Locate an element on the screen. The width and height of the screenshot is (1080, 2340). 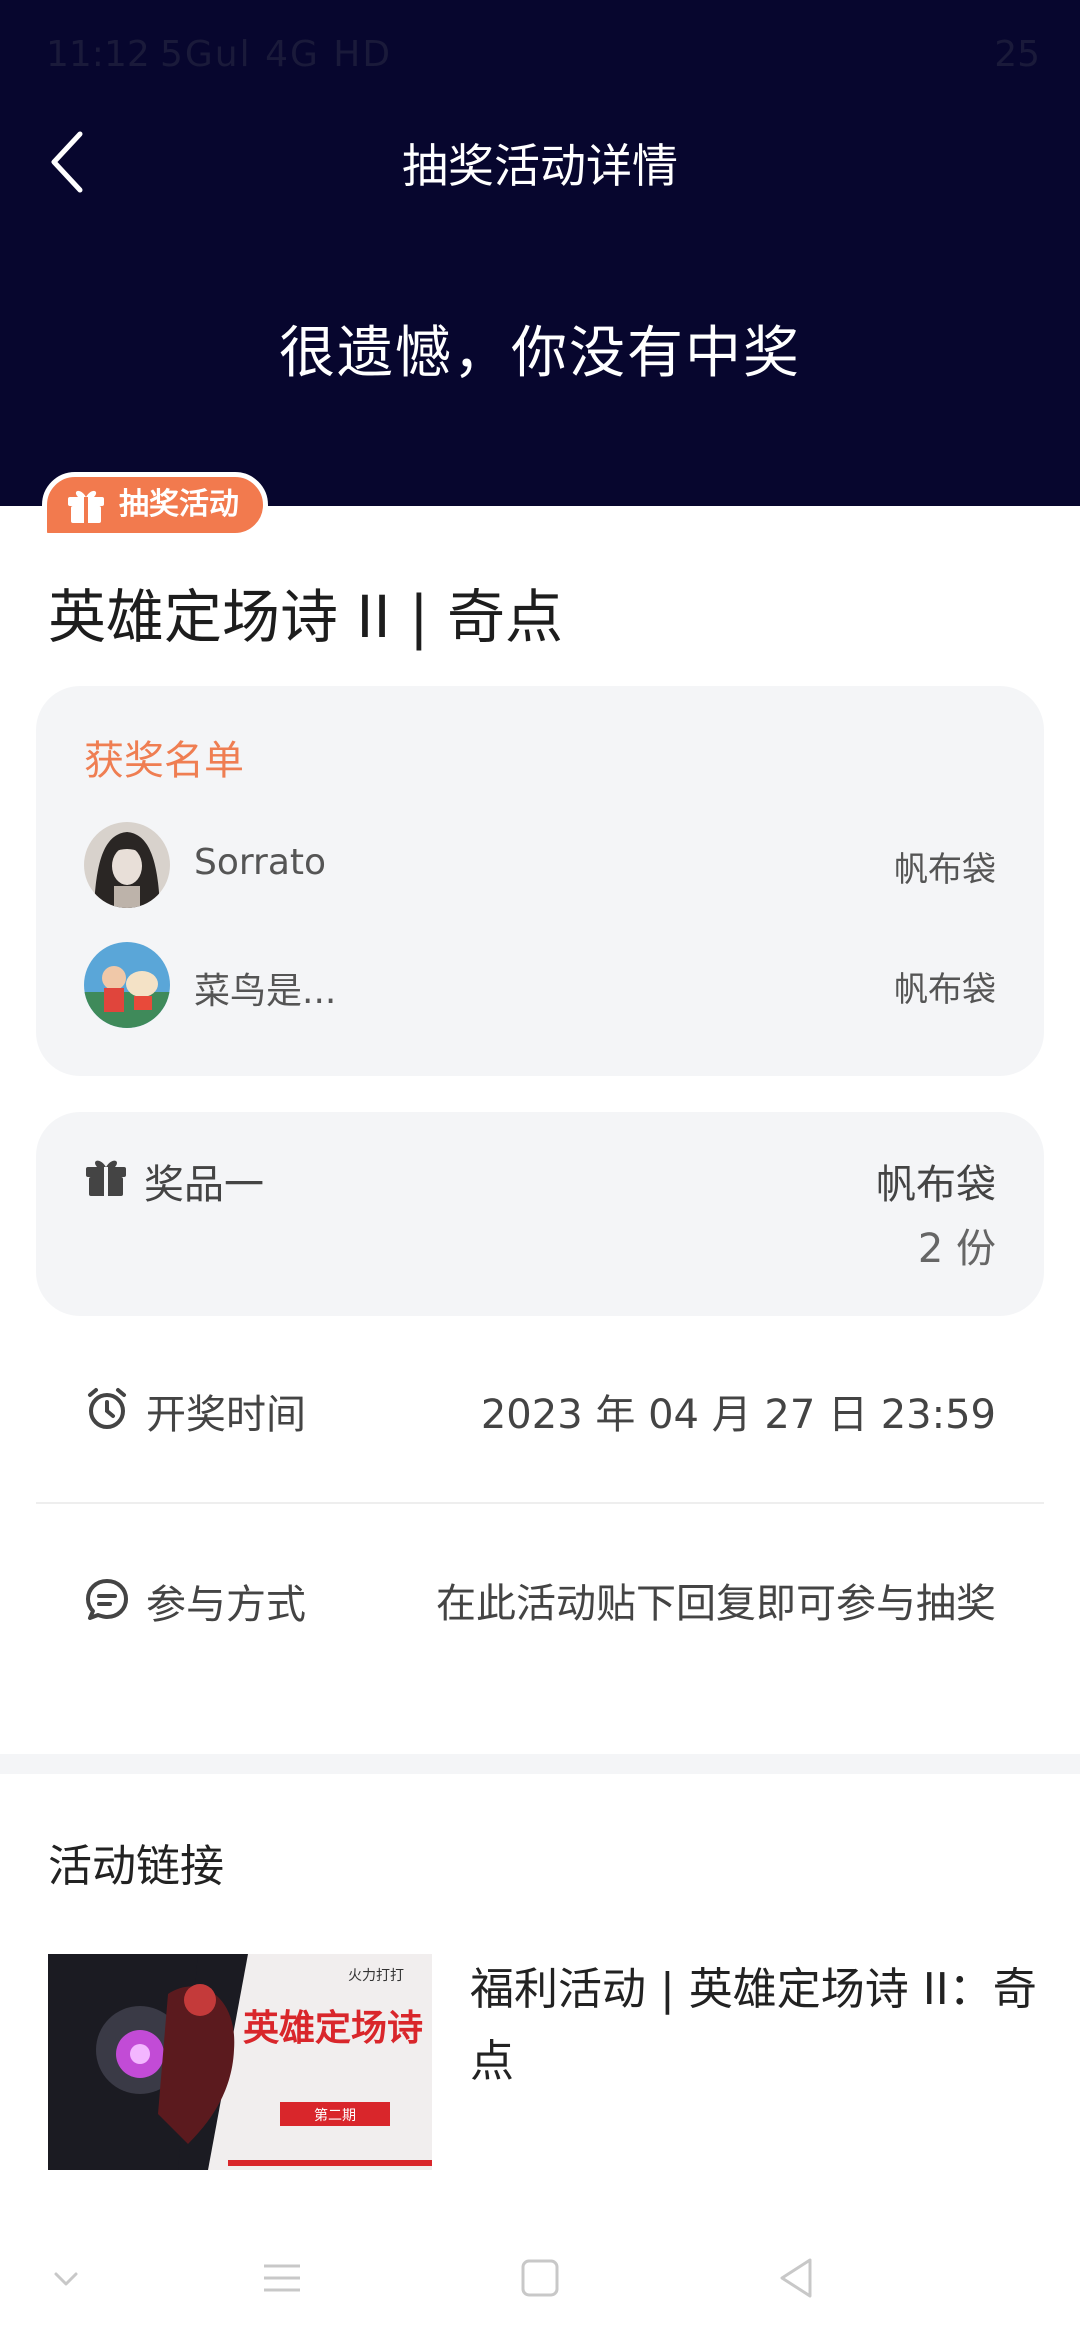
winners-title: 获奖名单 is located at coordinates (164, 761).